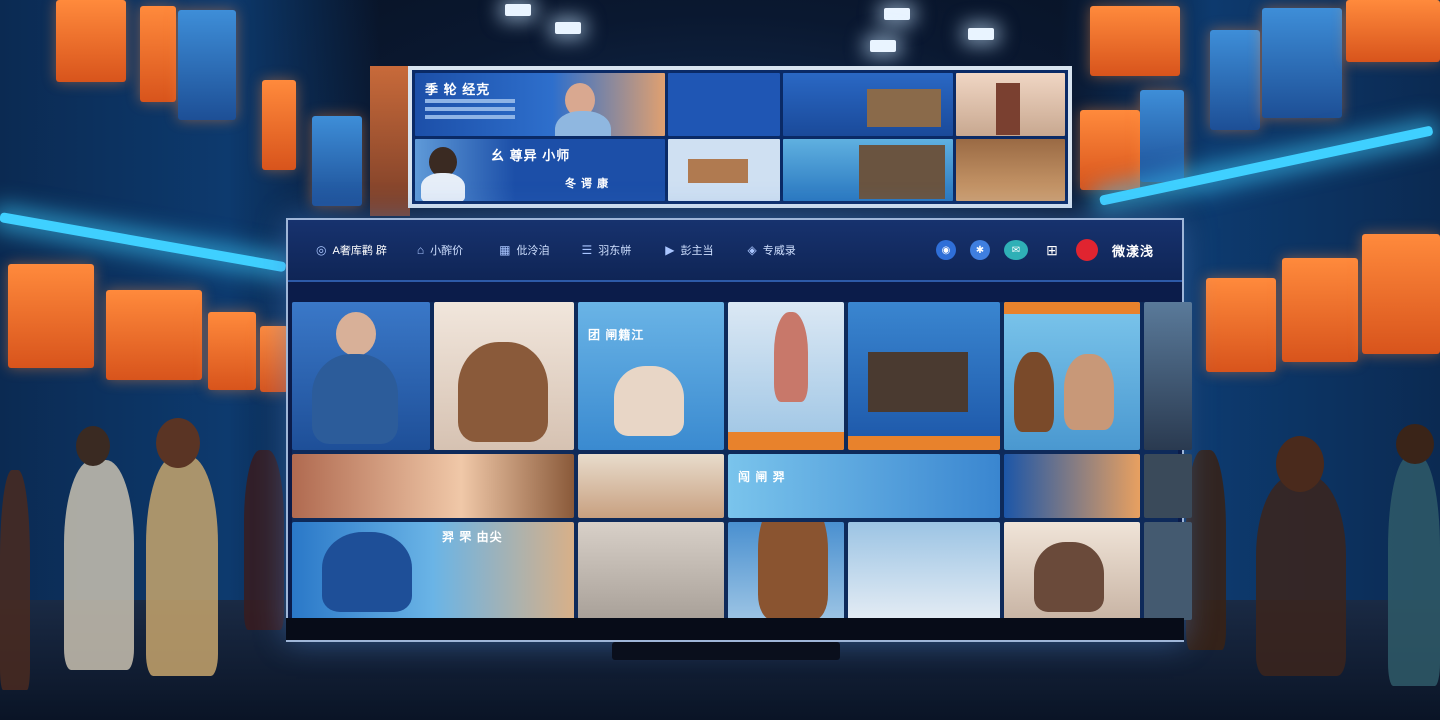 The width and height of the screenshot is (1440, 720). I want to click on nav-item-play: ▶ 彭主当, so click(689, 250).